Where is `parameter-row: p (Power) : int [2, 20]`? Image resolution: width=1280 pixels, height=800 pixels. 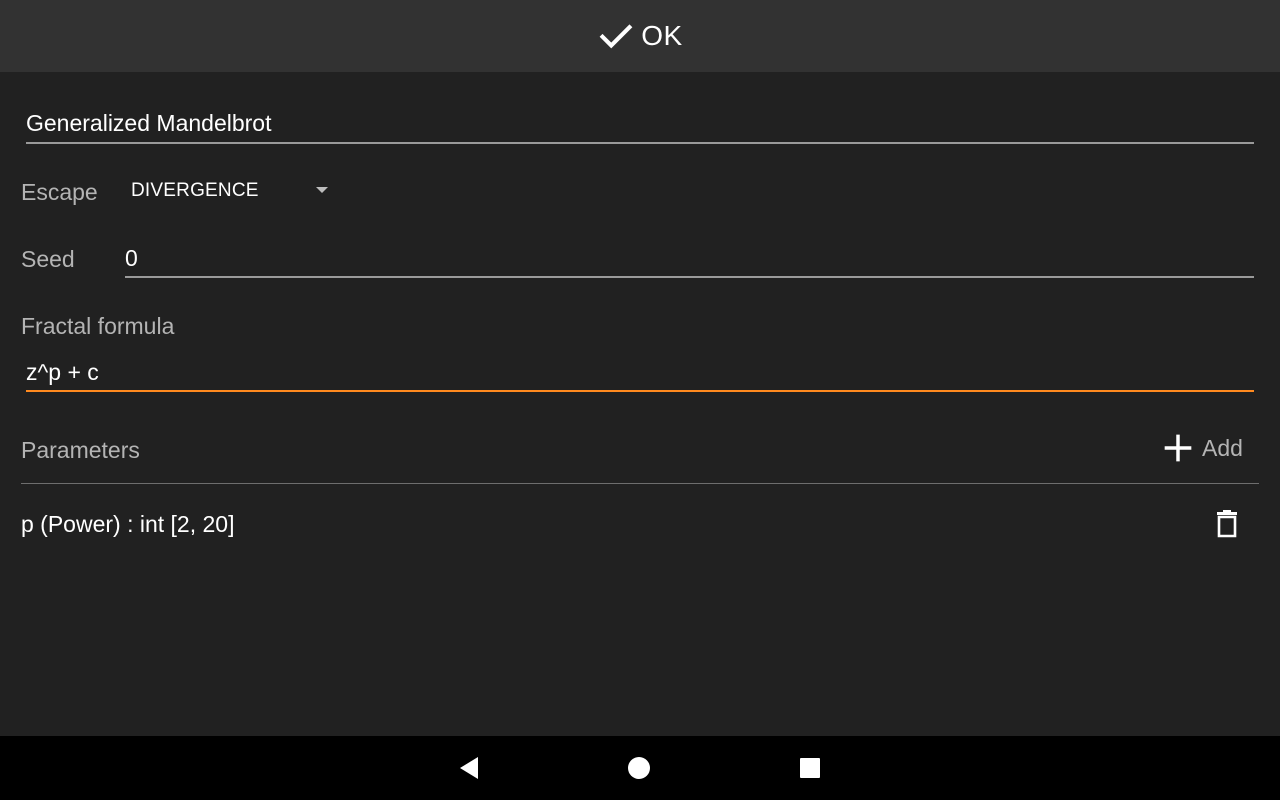
parameter-row: p (Power) : int [2, 20] is located at coordinates (640, 524).